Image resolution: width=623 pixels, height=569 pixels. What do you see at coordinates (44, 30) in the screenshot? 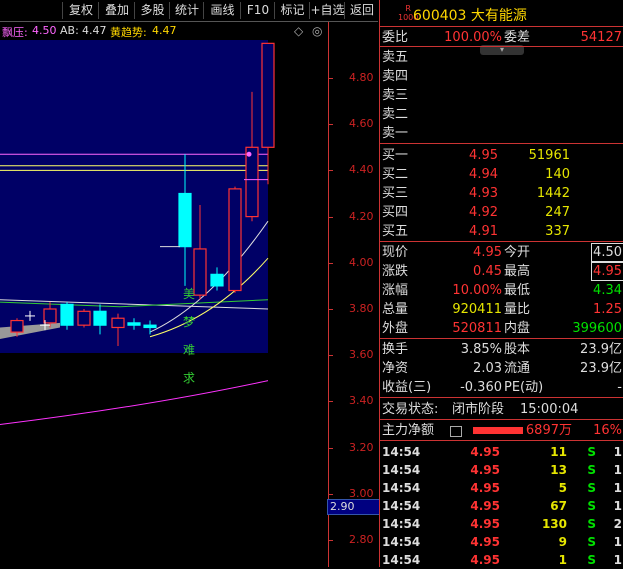
I see `piao-value: 4.50` at bounding box center [44, 30].